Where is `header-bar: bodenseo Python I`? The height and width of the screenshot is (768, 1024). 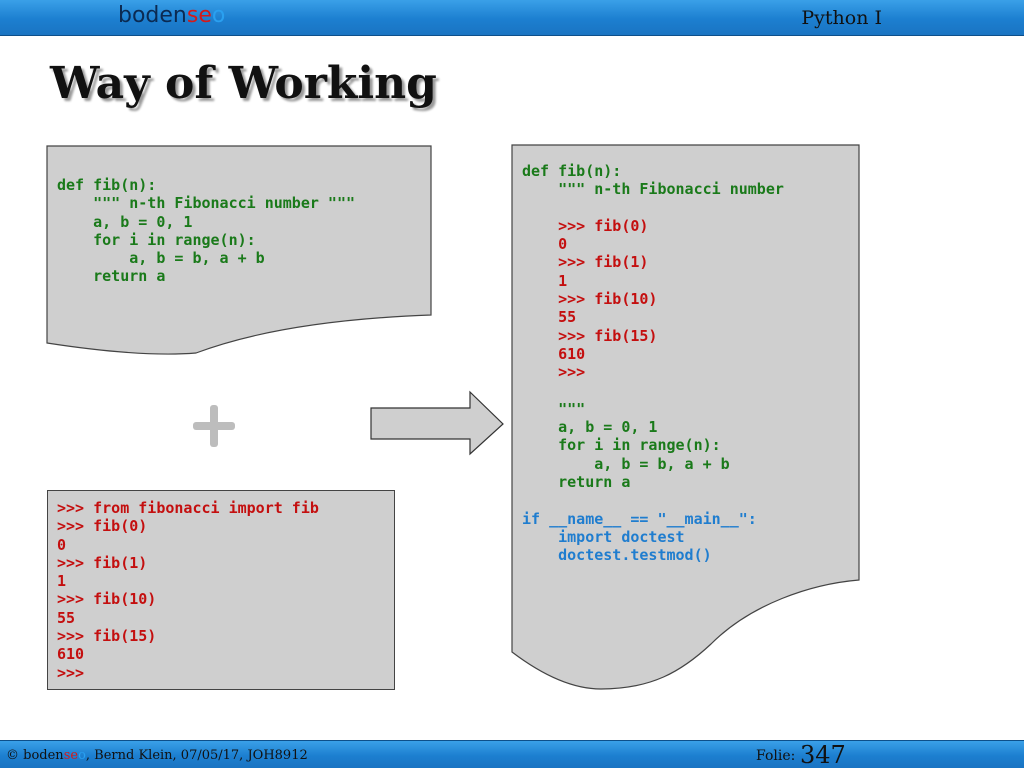 header-bar: bodenseo Python I is located at coordinates (512, 18).